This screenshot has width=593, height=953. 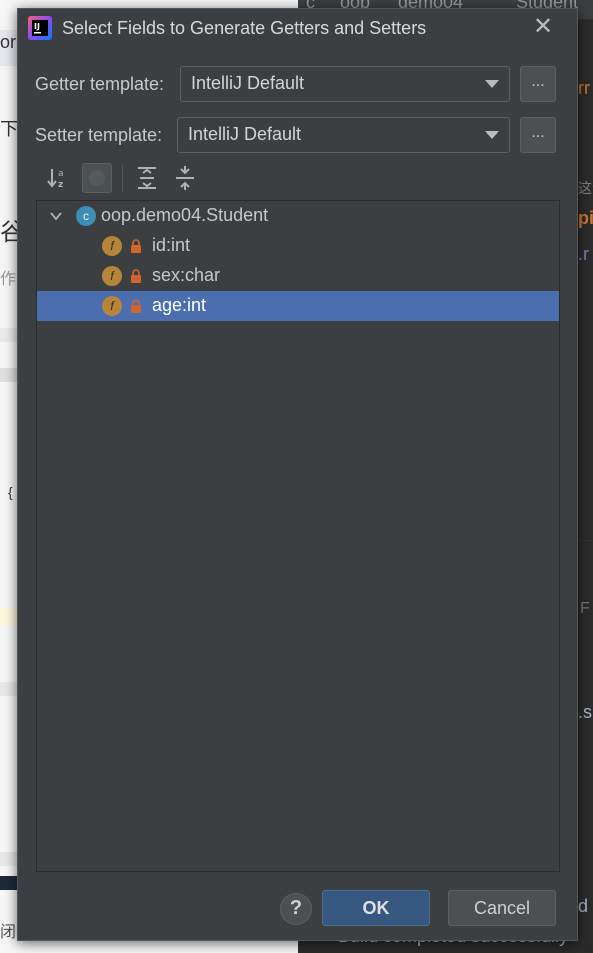 What do you see at coordinates (100, 84) in the screenshot?
I see `getter-template-label: Getter template:` at bounding box center [100, 84].